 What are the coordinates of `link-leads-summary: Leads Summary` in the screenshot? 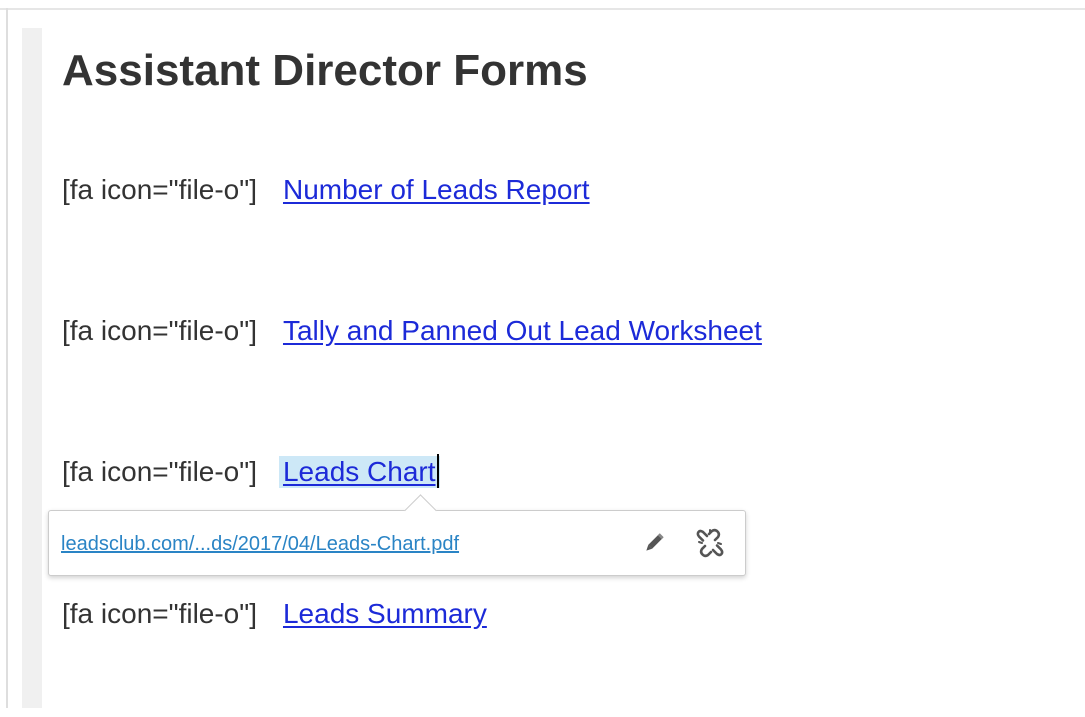 It's located at (385, 614).